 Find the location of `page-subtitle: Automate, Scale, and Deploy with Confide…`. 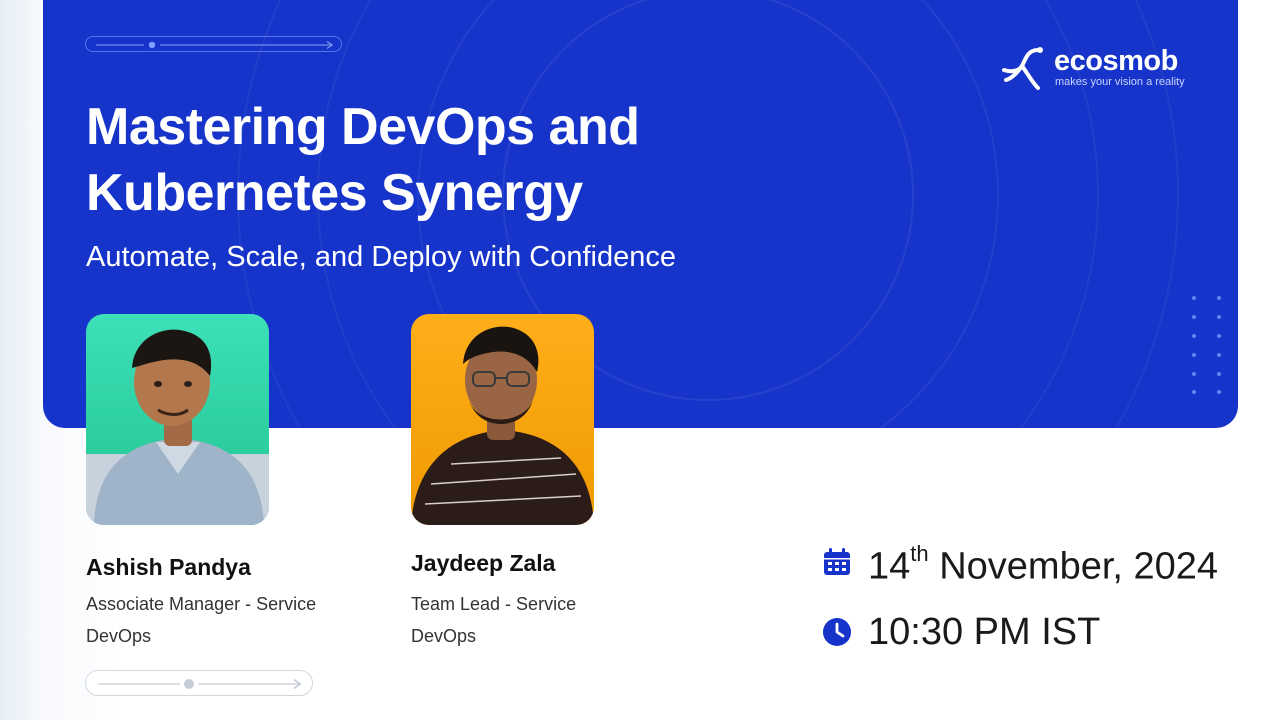

page-subtitle: Automate, Scale, and Deploy with Confide… is located at coordinates (381, 257).